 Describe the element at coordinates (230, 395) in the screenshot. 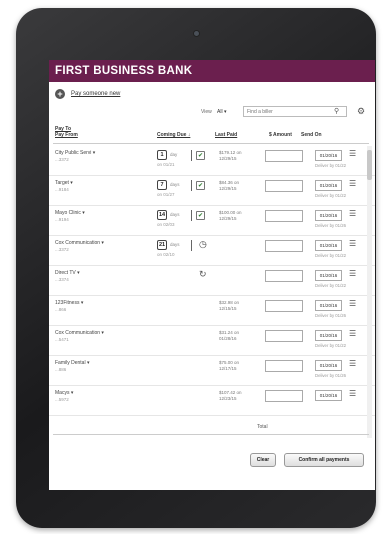

I see `last-paid-info: $107.42 on 12/23/15` at that location.